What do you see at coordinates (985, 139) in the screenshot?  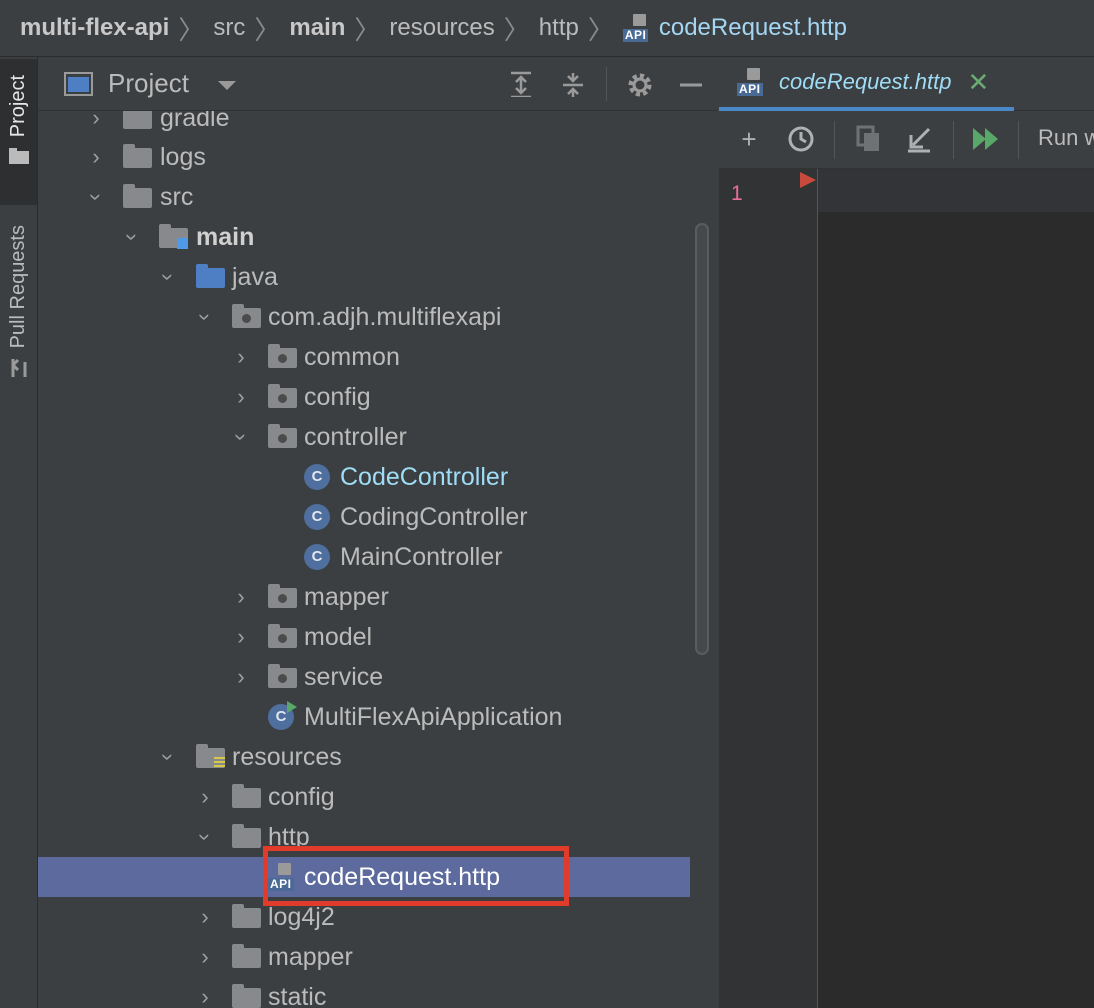 I see `run-all-icon` at bounding box center [985, 139].